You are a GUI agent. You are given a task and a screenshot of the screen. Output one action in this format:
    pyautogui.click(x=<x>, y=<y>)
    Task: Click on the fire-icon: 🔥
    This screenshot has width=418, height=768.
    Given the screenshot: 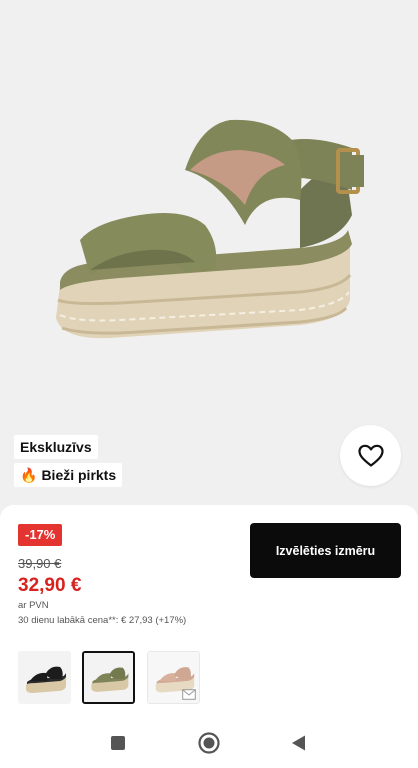 What is the action you would take?
    pyautogui.click(x=29, y=475)
    